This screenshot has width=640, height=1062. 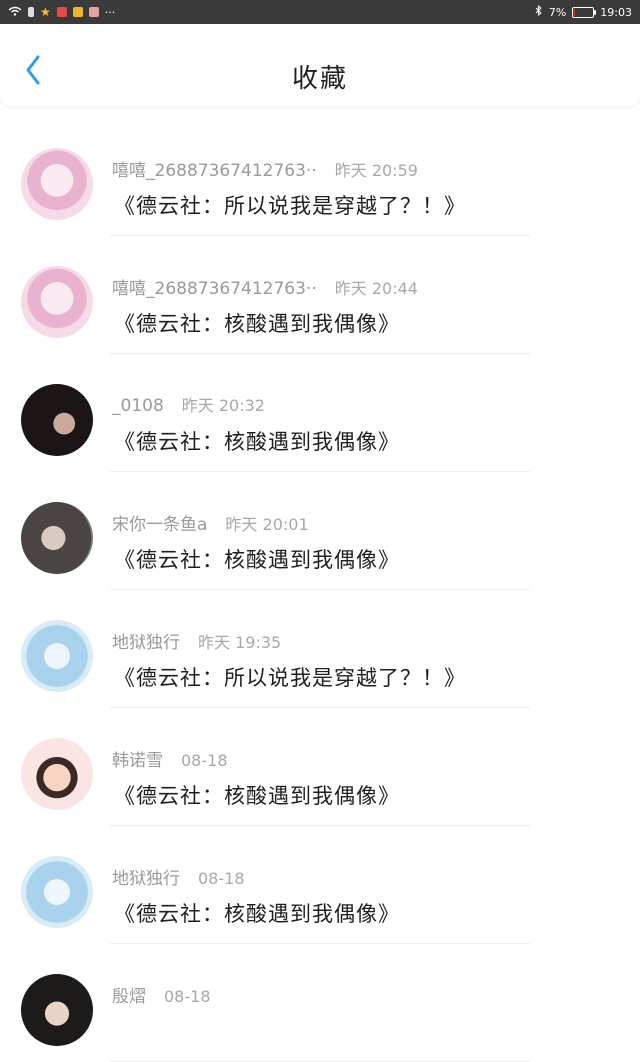 I want to click on item-meta: 宋你一条鱼a 昨天 20:01, so click(x=210, y=522).